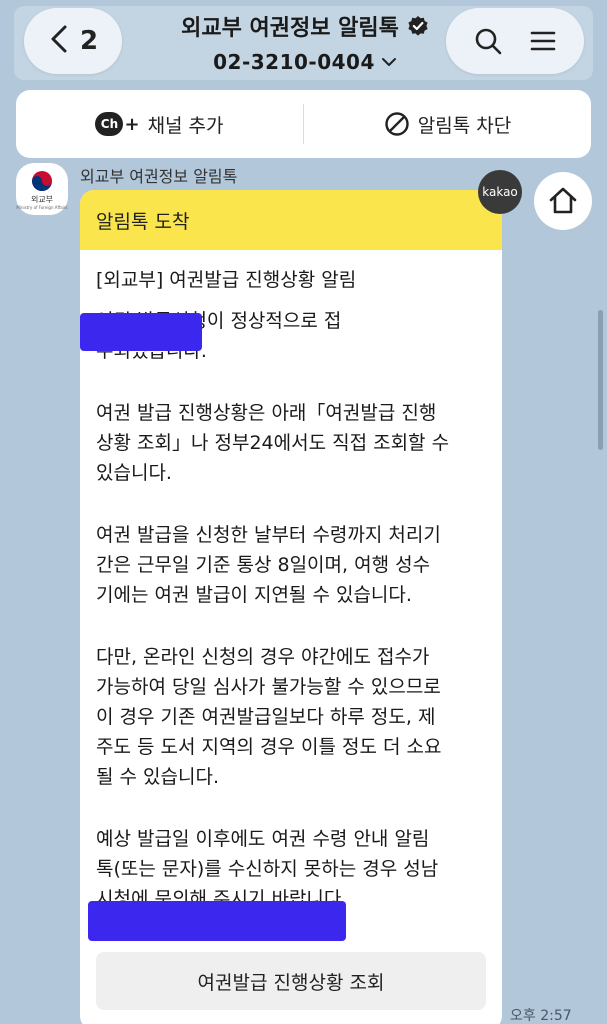 This screenshot has height=1024, width=607. I want to click on add-channel-label: 채널 추가, so click(185, 125).